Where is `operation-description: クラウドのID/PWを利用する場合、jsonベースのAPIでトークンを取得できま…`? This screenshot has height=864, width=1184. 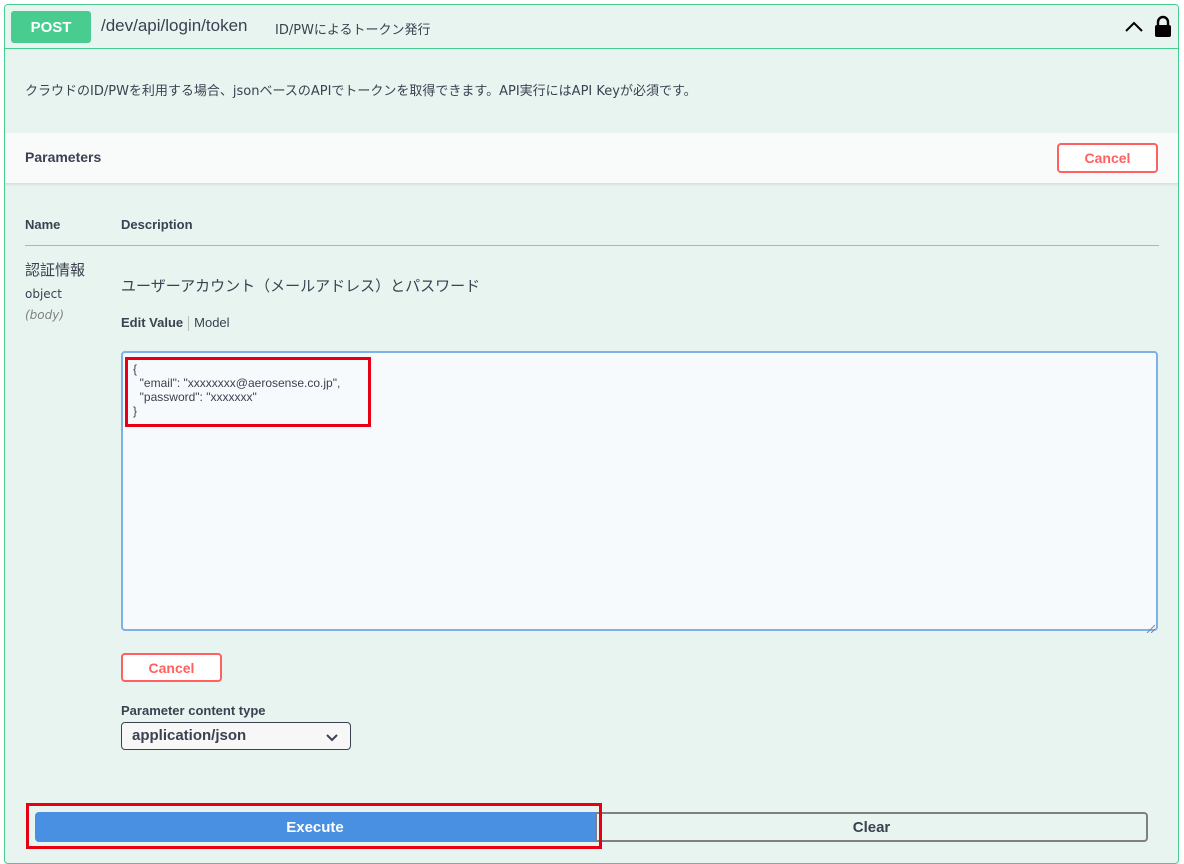
operation-description: クラウドのID/PWを利用する場合、jsonベースのAPIでトークンを取得できま… is located at coordinates (361, 91).